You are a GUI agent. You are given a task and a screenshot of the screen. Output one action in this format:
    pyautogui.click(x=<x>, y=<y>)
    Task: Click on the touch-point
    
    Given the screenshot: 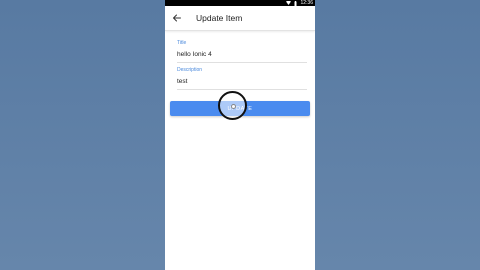 What is the action you would take?
    pyautogui.click(x=233, y=106)
    